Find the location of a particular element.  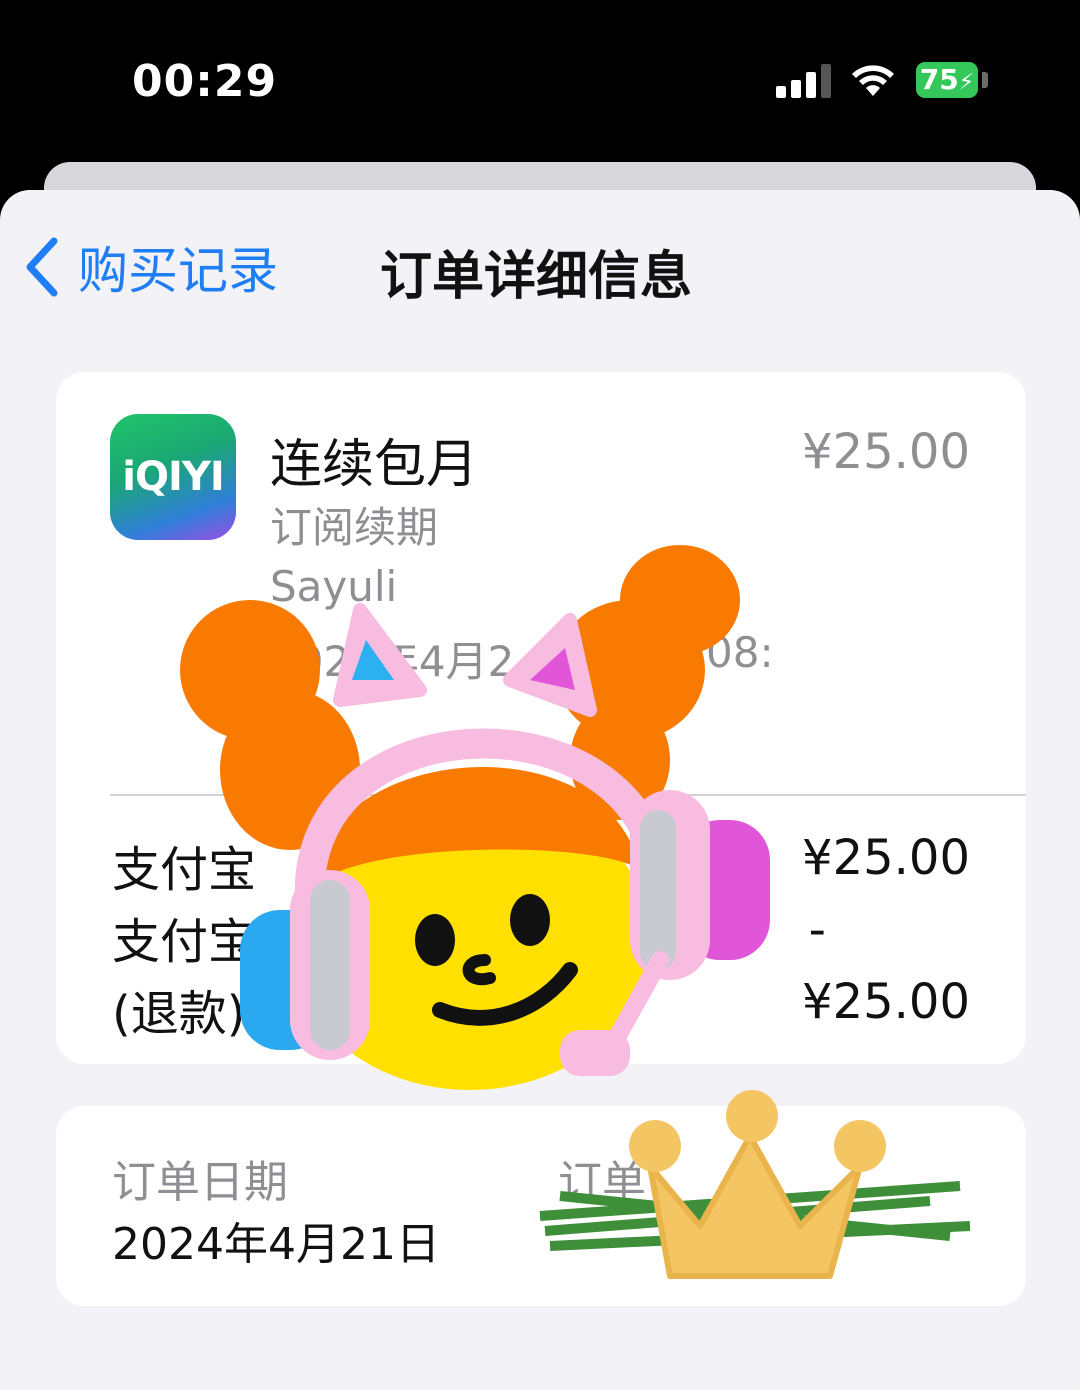

battery-level: 75 is located at coordinates (939, 79).